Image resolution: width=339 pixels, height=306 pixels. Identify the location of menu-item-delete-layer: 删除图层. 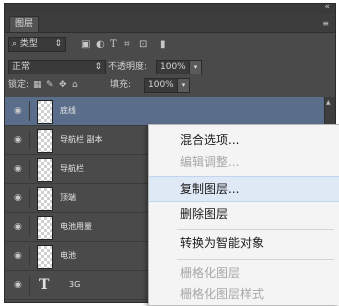
(244, 214).